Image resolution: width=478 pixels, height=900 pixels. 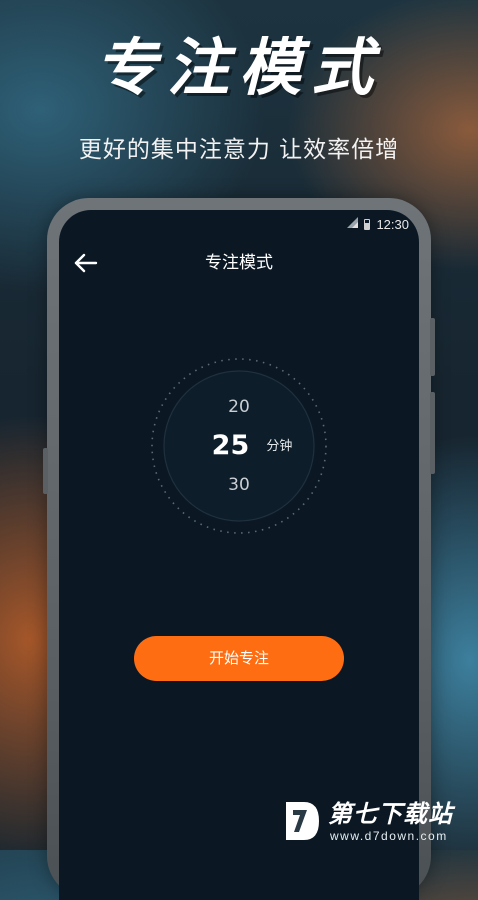 What do you see at coordinates (239, 150) in the screenshot?
I see `promo-subline: 更好的集中注意力 让效率倍增` at bounding box center [239, 150].